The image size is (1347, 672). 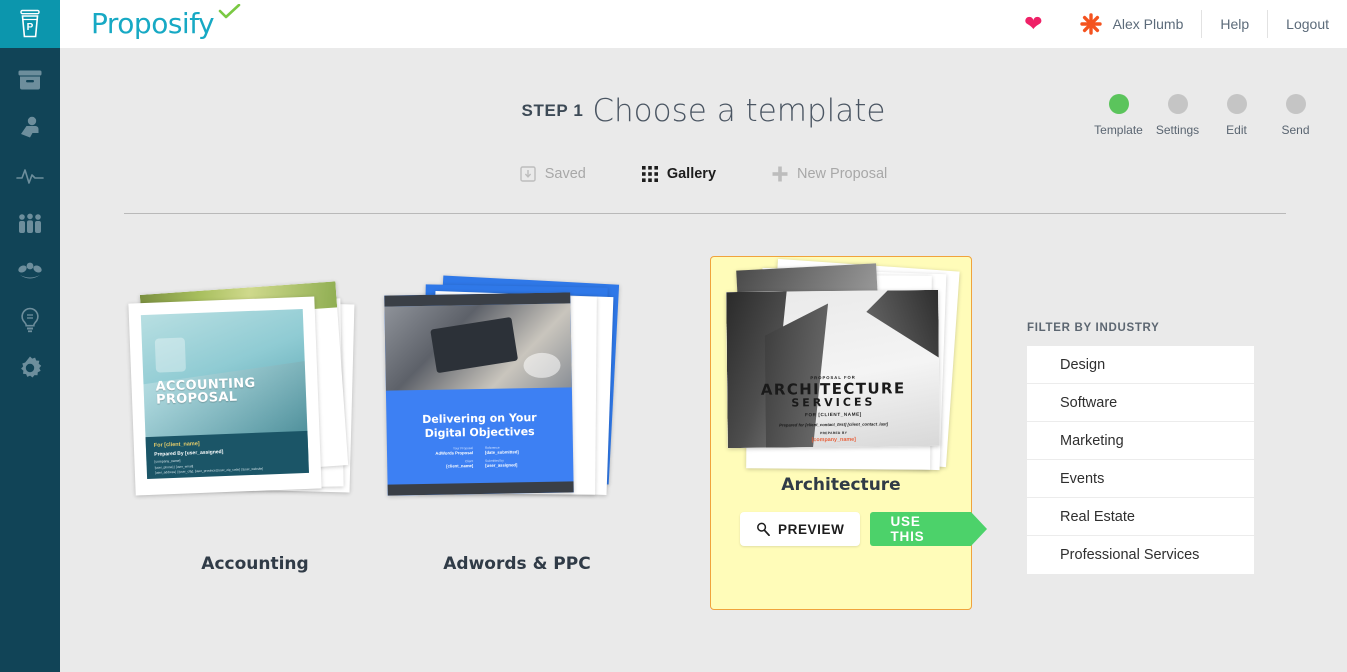 I want to click on preview-button-label: PREVIEW, so click(x=811, y=529).